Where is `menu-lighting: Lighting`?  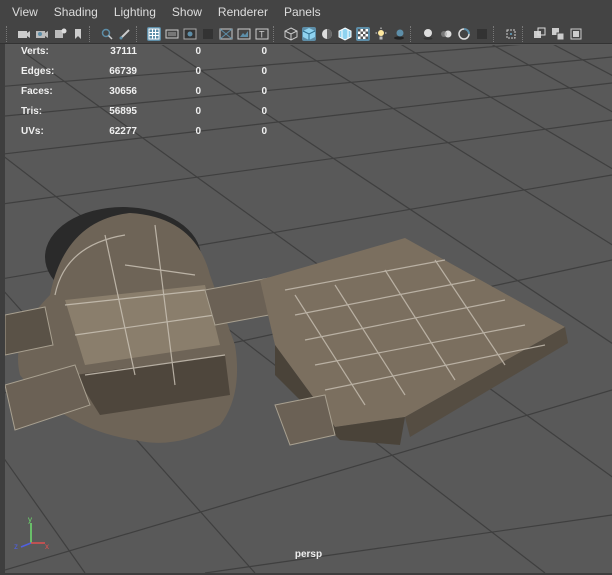 menu-lighting: Lighting is located at coordinates (135, 12).